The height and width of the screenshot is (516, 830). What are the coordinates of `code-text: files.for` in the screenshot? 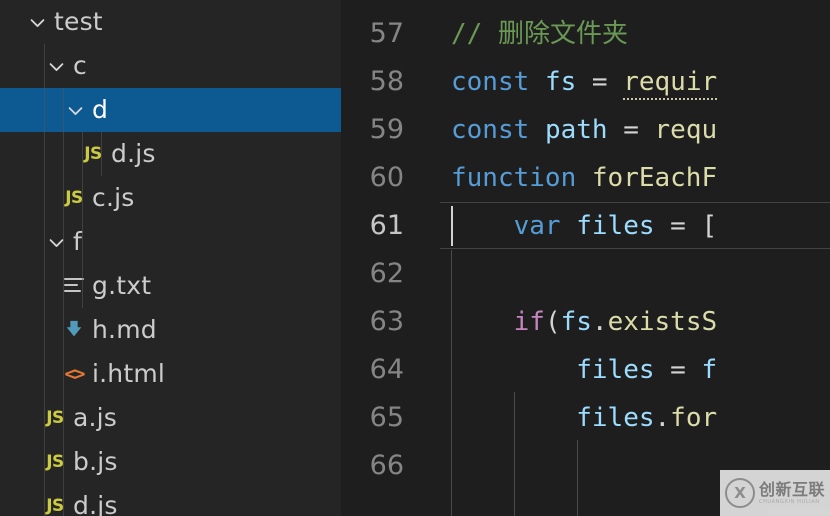 It's located at (584, 418).